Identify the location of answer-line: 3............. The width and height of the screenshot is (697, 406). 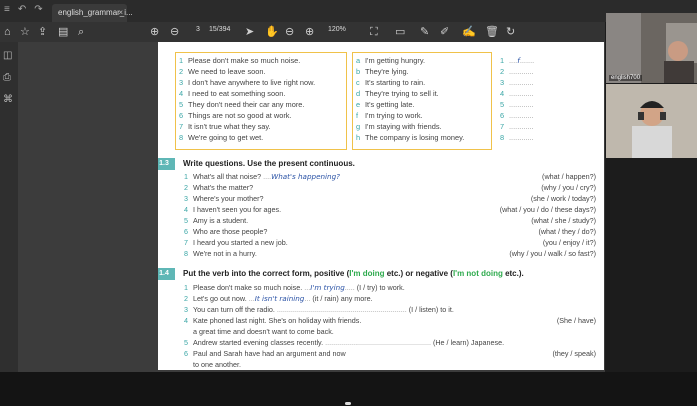
(517, 82).